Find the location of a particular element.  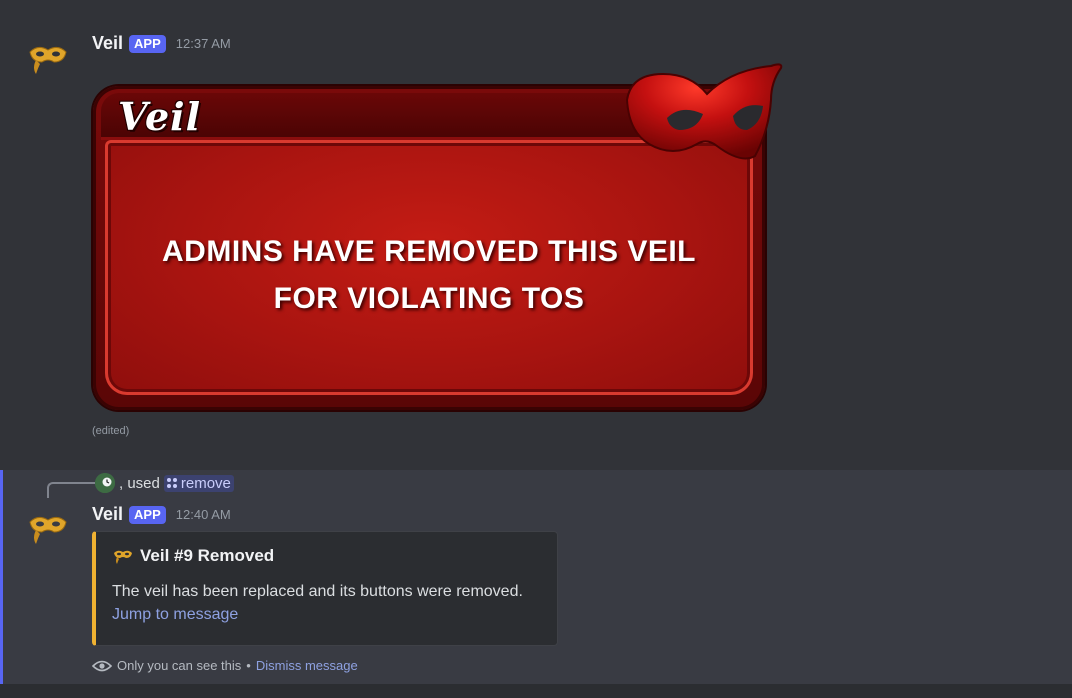

message-header: Veil APP 12:37 AM is located at coordinates (161, 43).